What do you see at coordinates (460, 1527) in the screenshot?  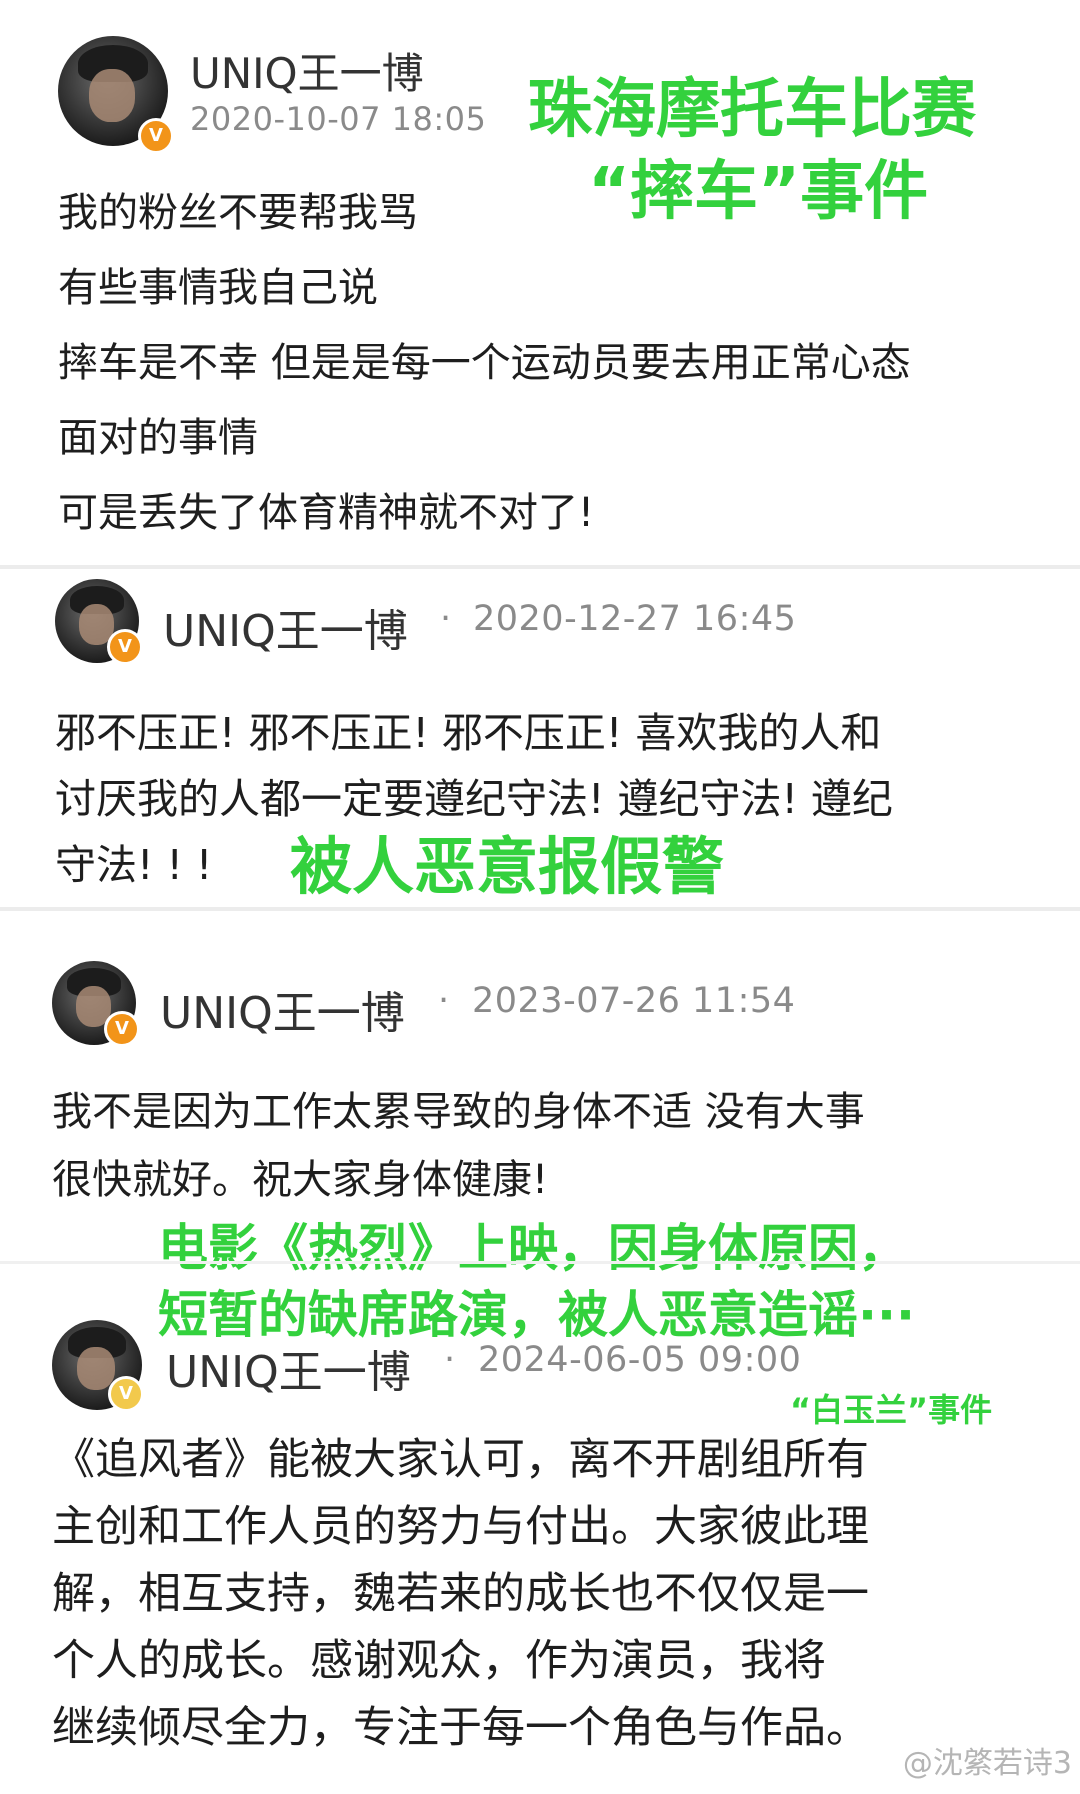 I see `post-text-line: 主创和工作人员的努力与付出。大家彼此理` at bounding box center [460, 1527].